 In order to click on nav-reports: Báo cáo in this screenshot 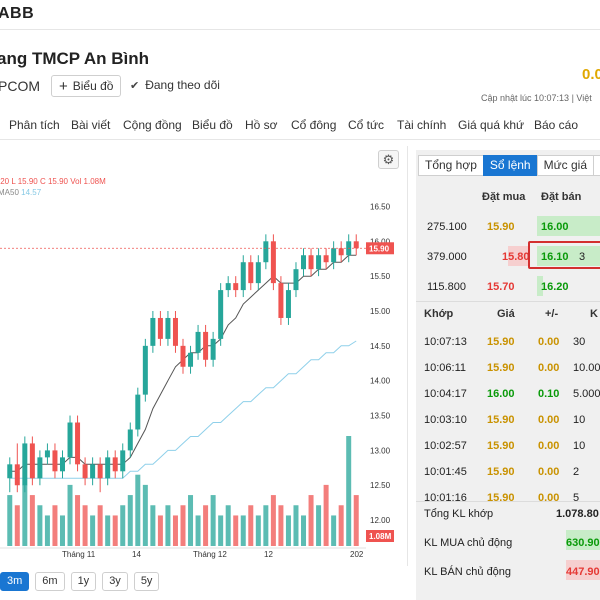, I will do `click(556, 125)`.